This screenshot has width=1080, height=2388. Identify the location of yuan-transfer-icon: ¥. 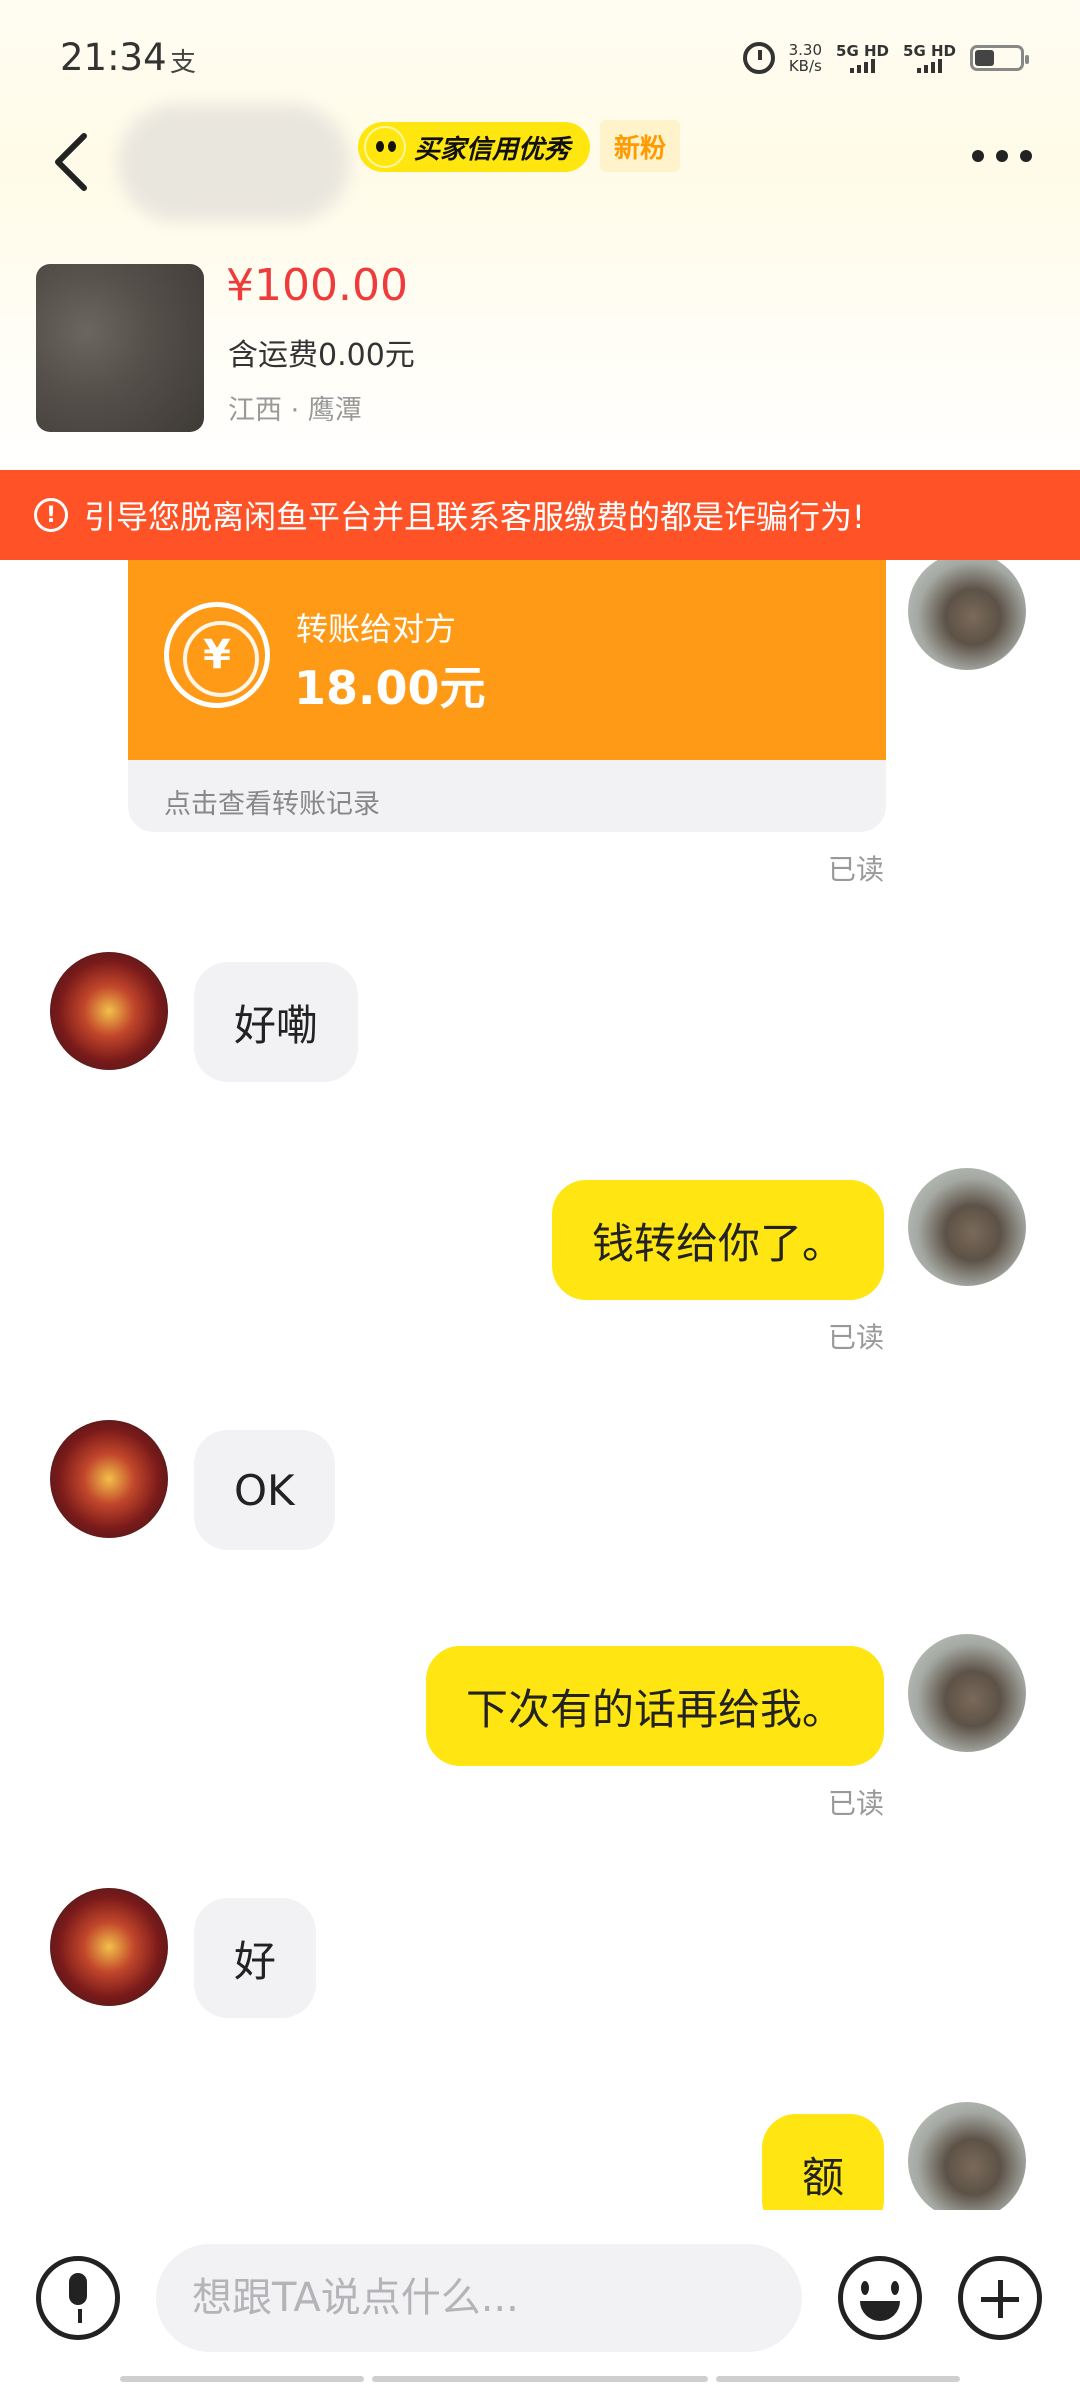
(217, 655).